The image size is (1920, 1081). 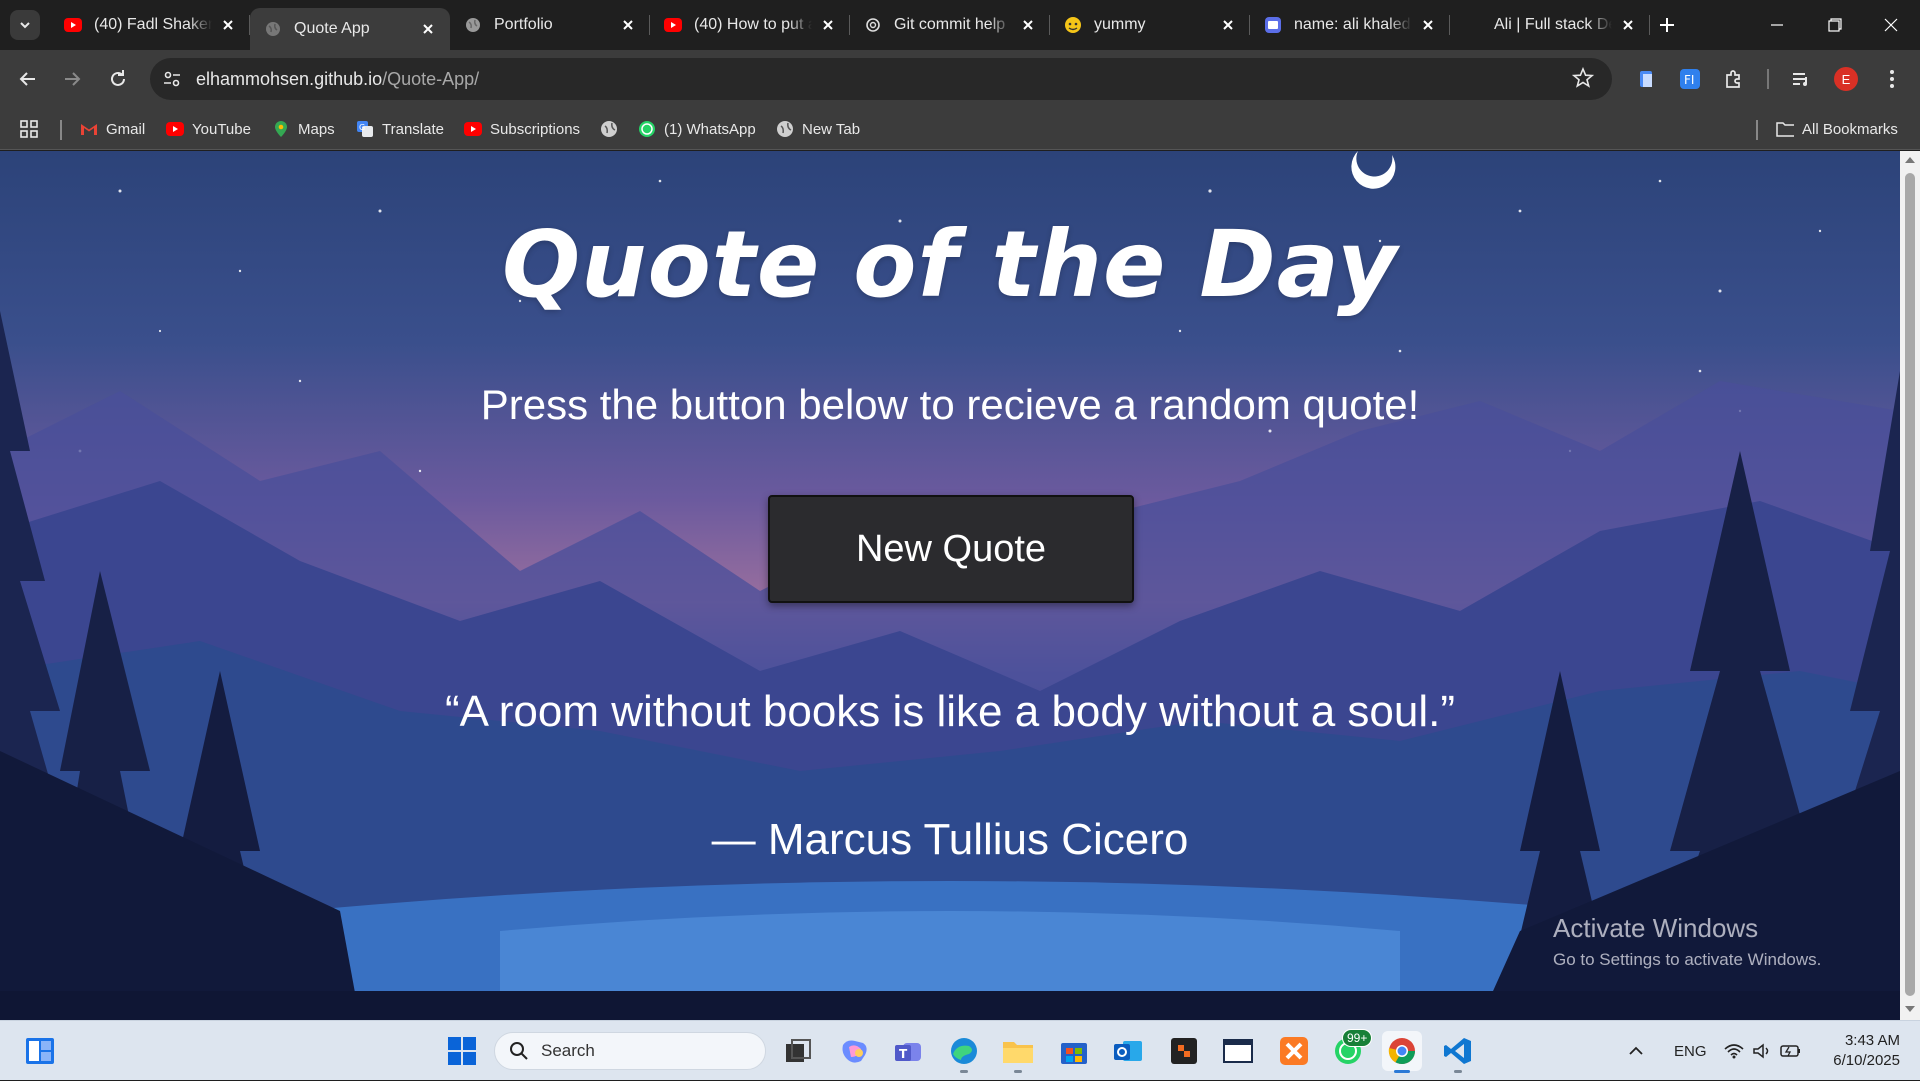 What do you see at coordinates (112, 129) in the screenshot?
I see `bookmark-gmail: Gmail` at bounding box center [112, 129].